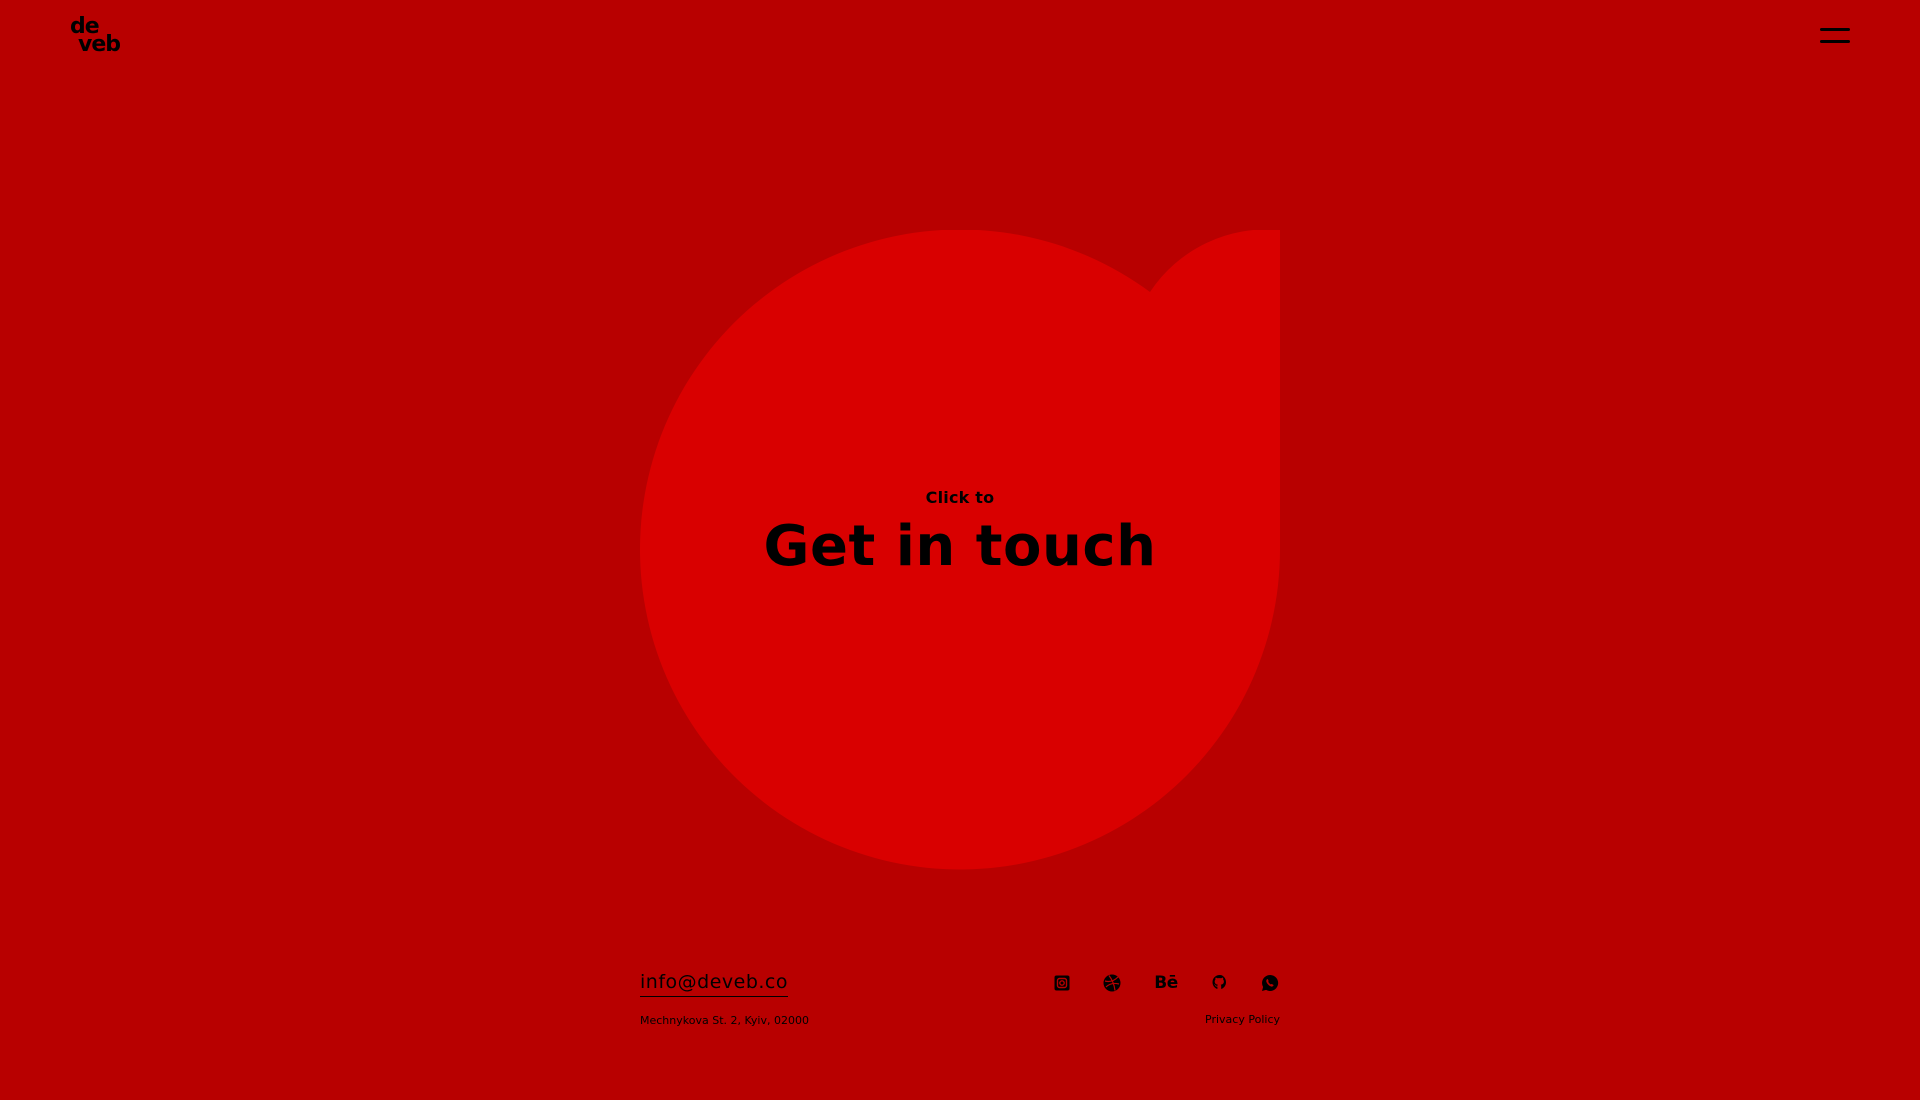 The height and width of the screenshot is (1100, 1920). Describe the element at coordinates (1270, 983) in the screenshot. I see `whatsapp-icon` at that location.